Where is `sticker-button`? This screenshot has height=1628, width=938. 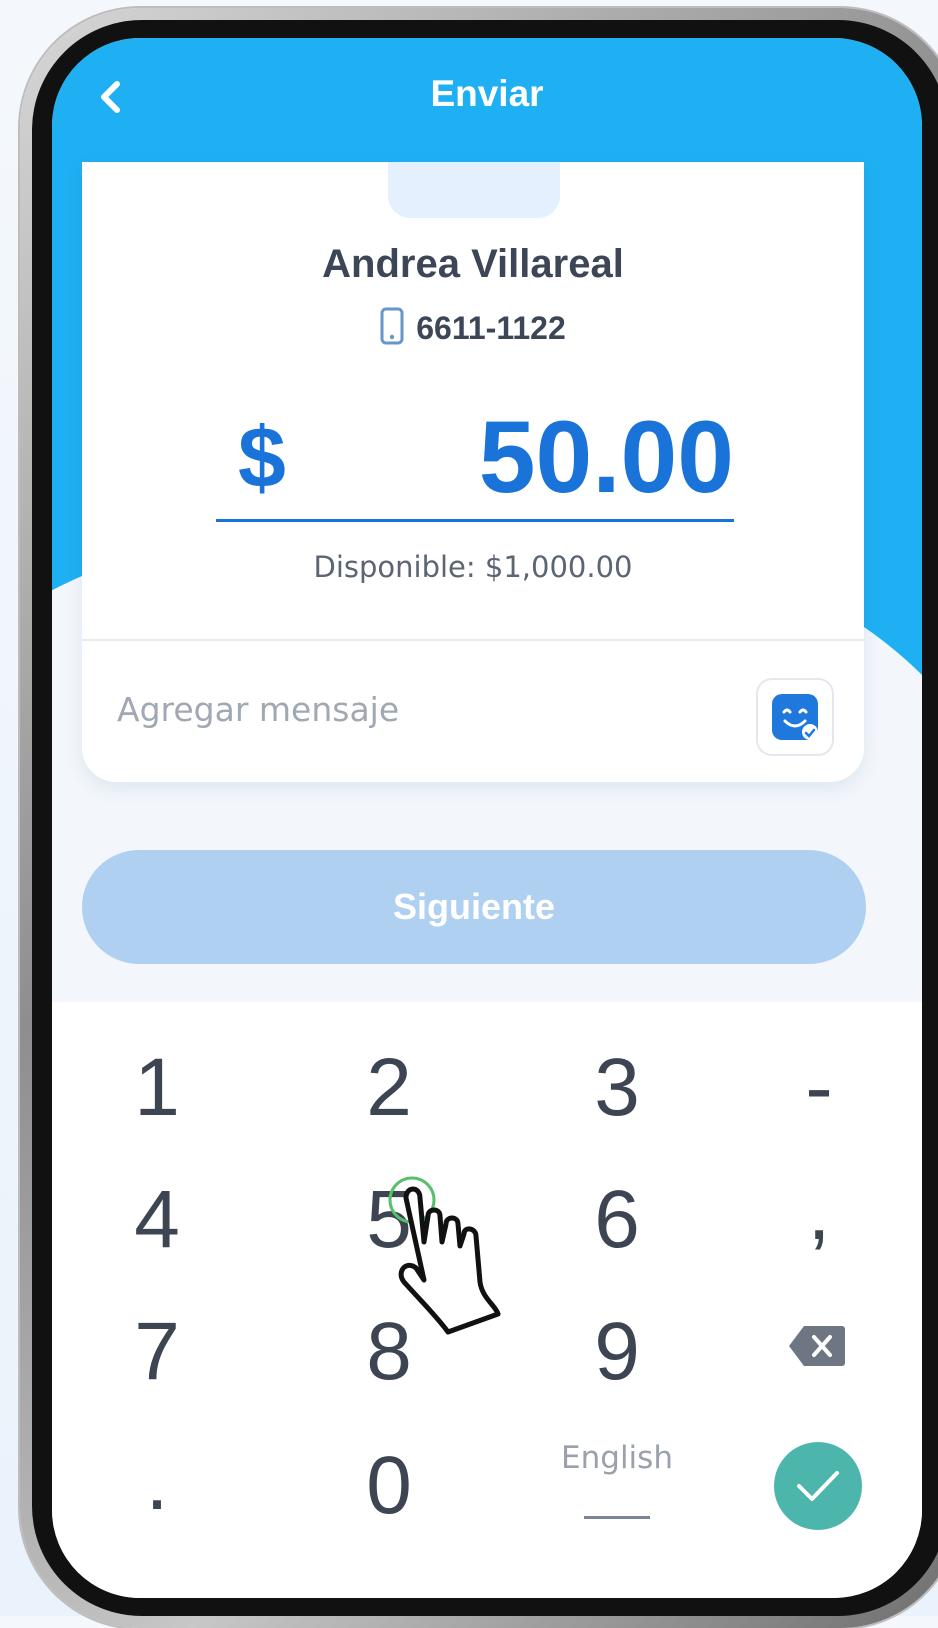
sticker-button is located at coordinates (795, 717).